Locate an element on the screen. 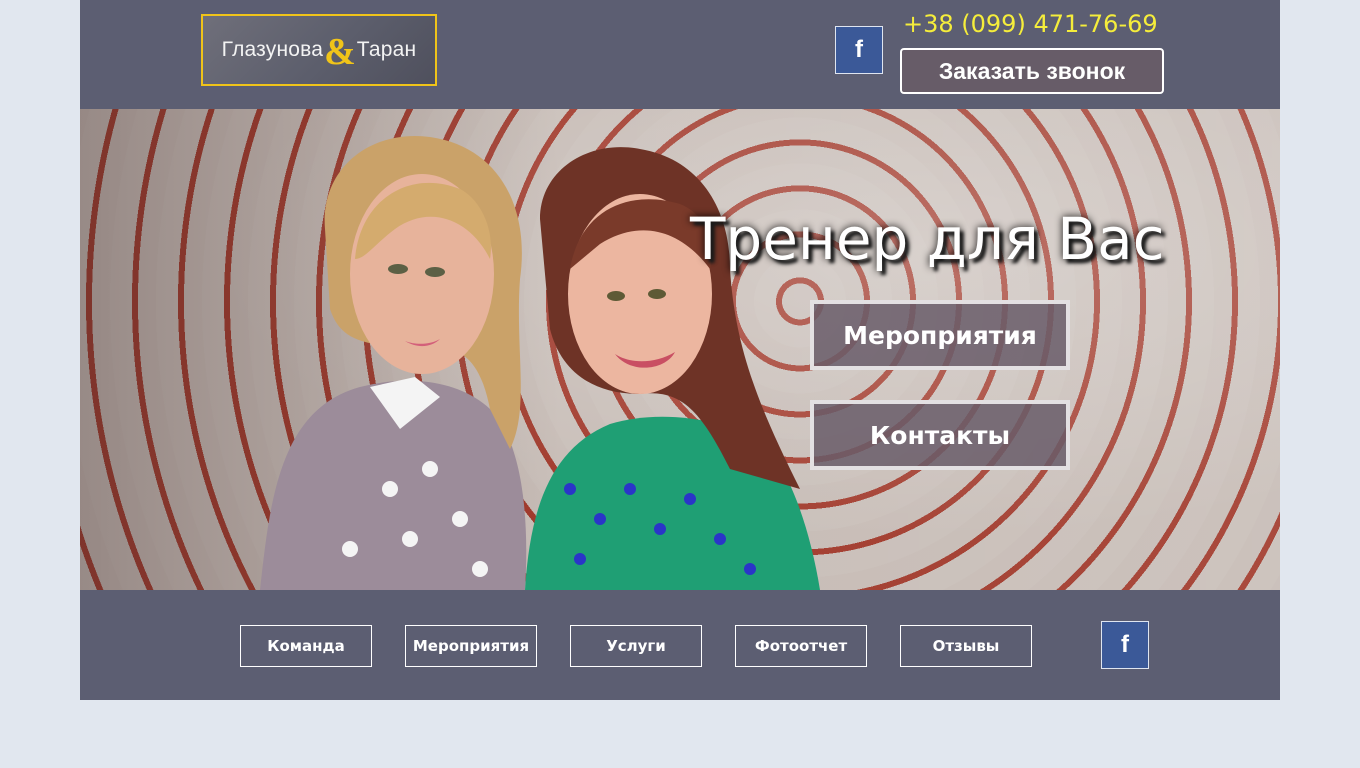 The width and height of the screenshot is (1360, 768). nav-team: Команда is located at coordinates (306, 646).